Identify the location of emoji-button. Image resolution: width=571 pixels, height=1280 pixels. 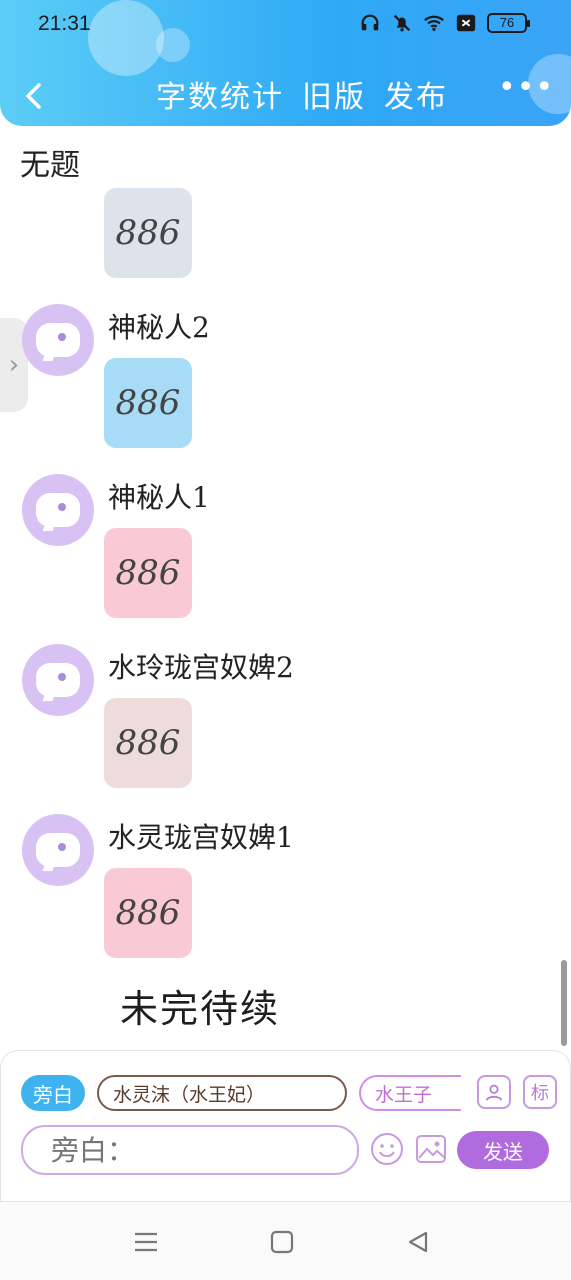
(387, 1149).